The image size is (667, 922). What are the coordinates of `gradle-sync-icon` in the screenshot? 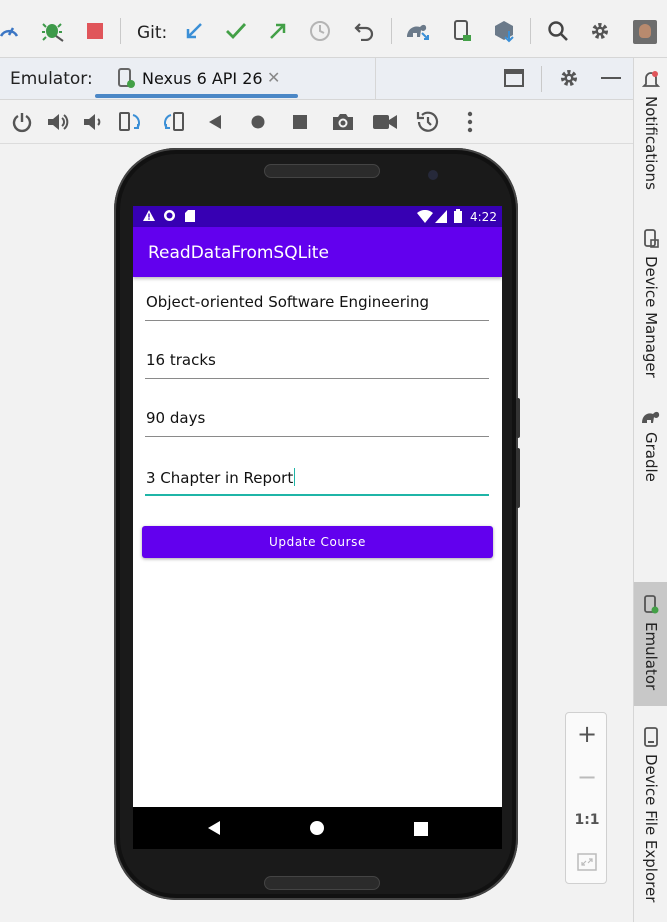 It's located at (417, 31).